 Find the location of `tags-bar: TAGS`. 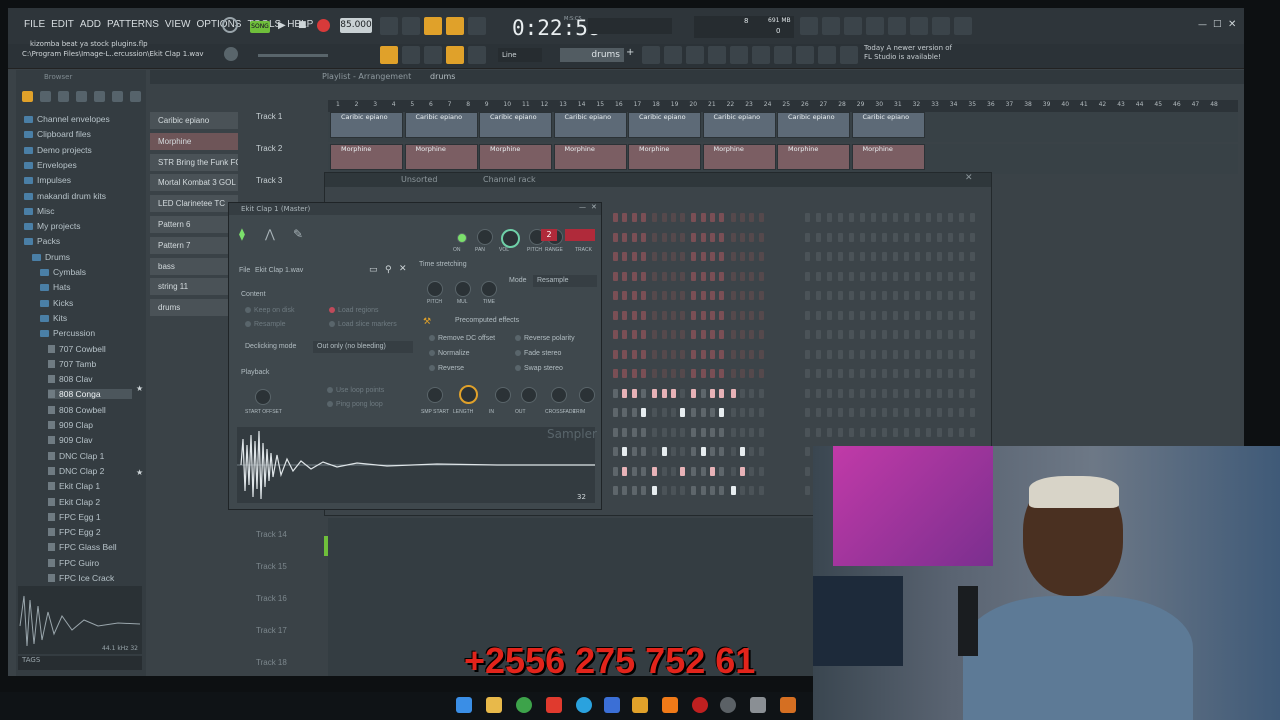

tags-bar: TAGS is located at coordinates (80, 663).